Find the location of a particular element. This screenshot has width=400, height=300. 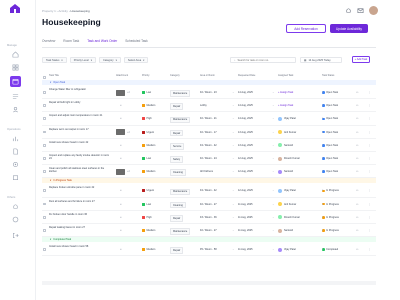

bell-icon is located at coordinates (348, 10).